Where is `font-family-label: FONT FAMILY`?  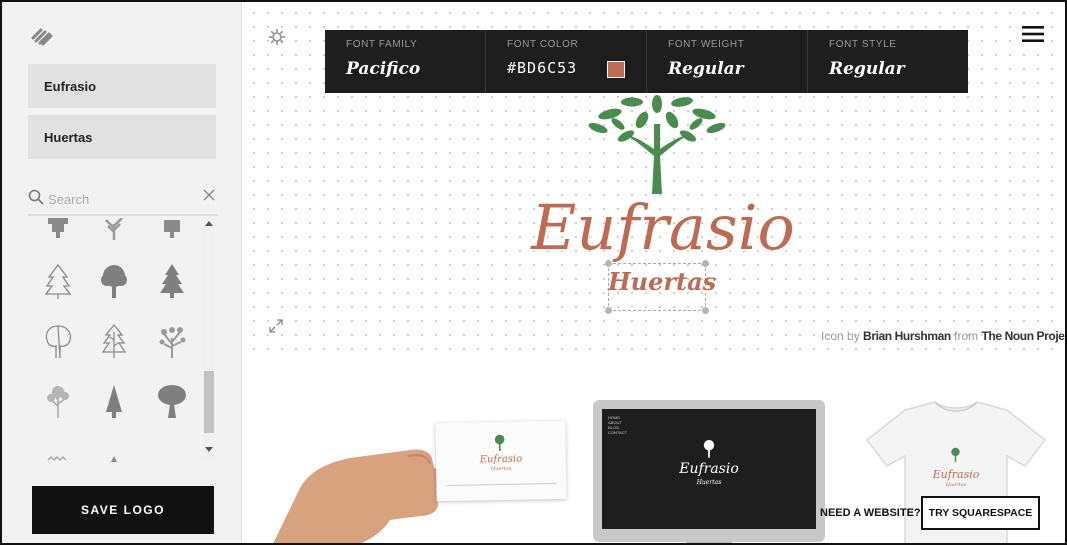
font-family-label: FONT FAMILY is located at coordinates (382, 44).